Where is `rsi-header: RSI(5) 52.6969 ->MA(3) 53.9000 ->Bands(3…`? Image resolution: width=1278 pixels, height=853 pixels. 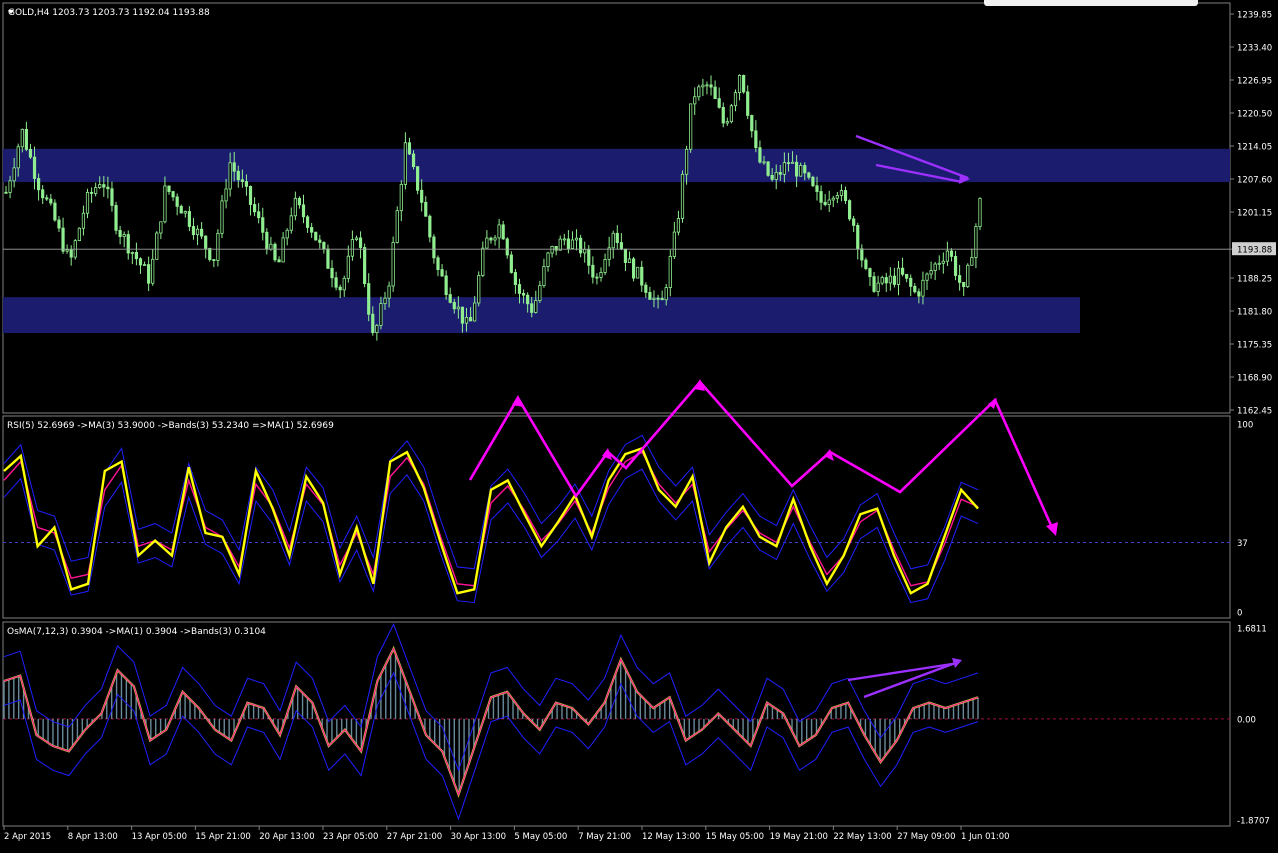 rsi-header: RSI(5) 52.6969 ->MA(3) 53.9000 ->Bands(3… is located at coordinates (170, 426).